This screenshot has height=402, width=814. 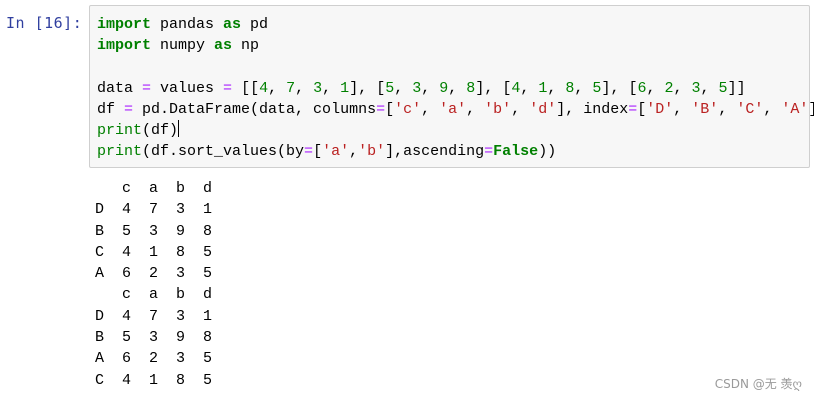 What do you see at coordinates (758, 384) in the screenshot?
I see `watermark: CSDN @无 羡ღ` at bounding box center [758, 384].